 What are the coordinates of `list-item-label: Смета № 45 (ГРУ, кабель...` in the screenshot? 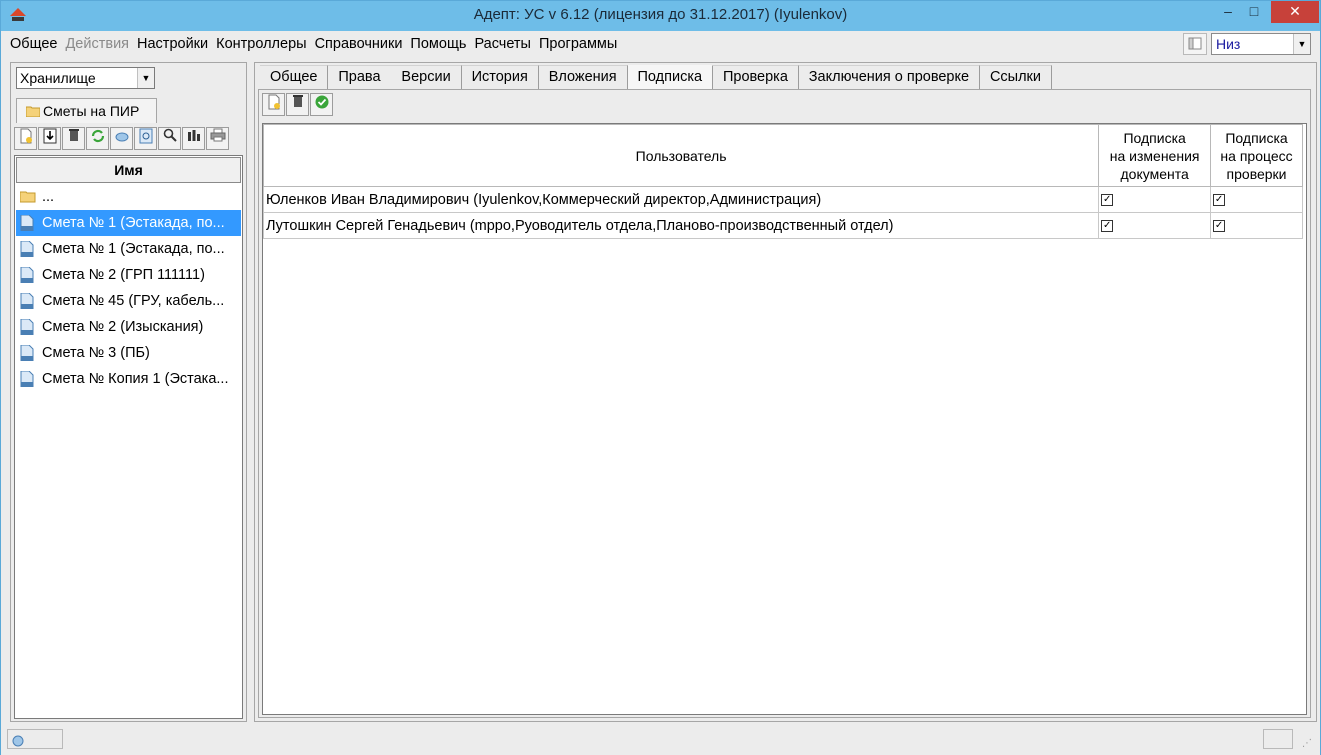 It's located at (133, 301).